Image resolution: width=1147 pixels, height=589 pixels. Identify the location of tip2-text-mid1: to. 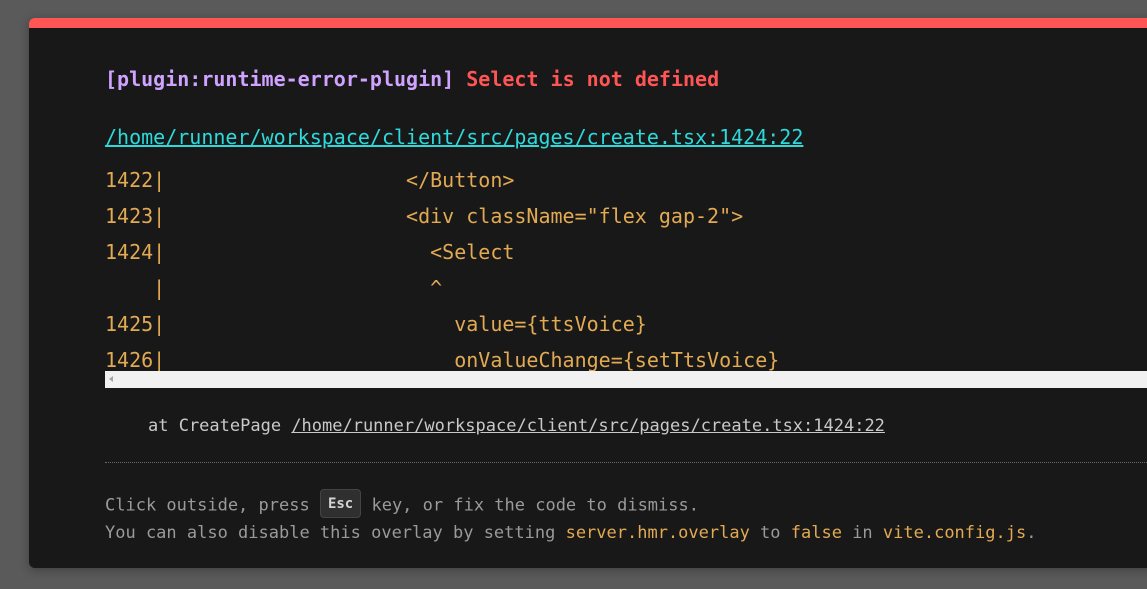
(770, 533).